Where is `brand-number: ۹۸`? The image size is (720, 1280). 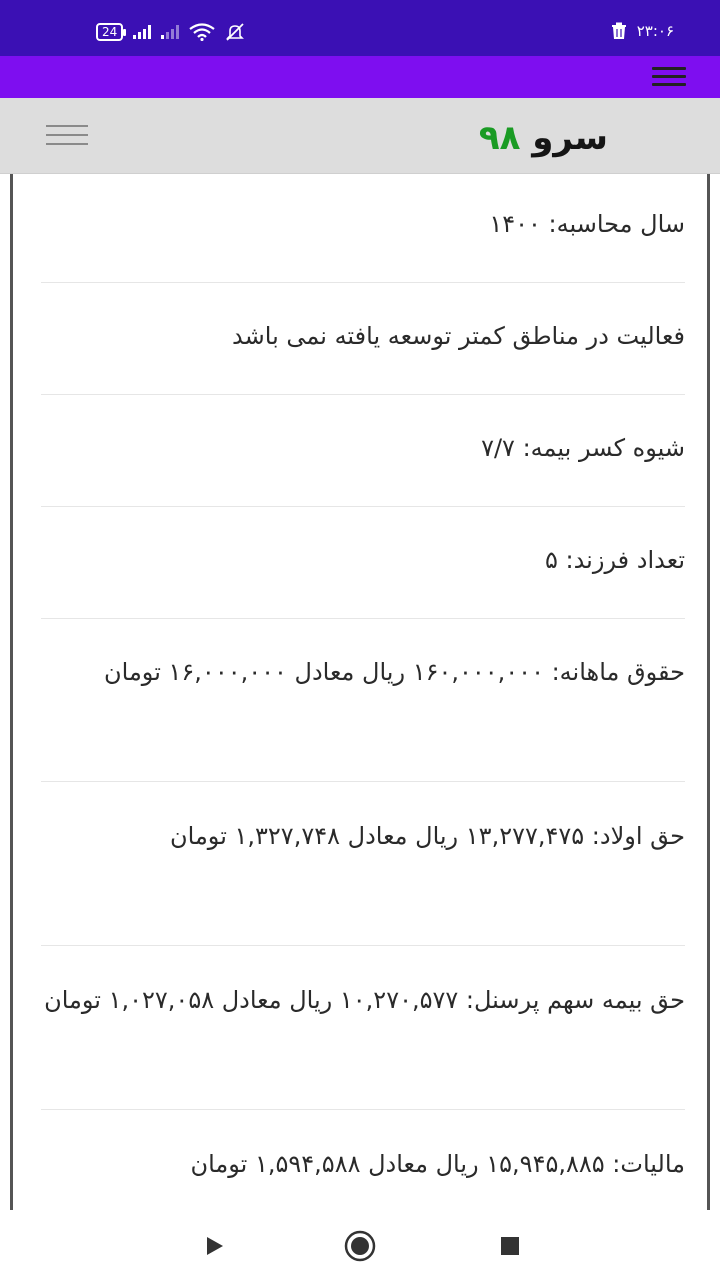 brand-number: ۹۸ is located at coordinates (499, 138).